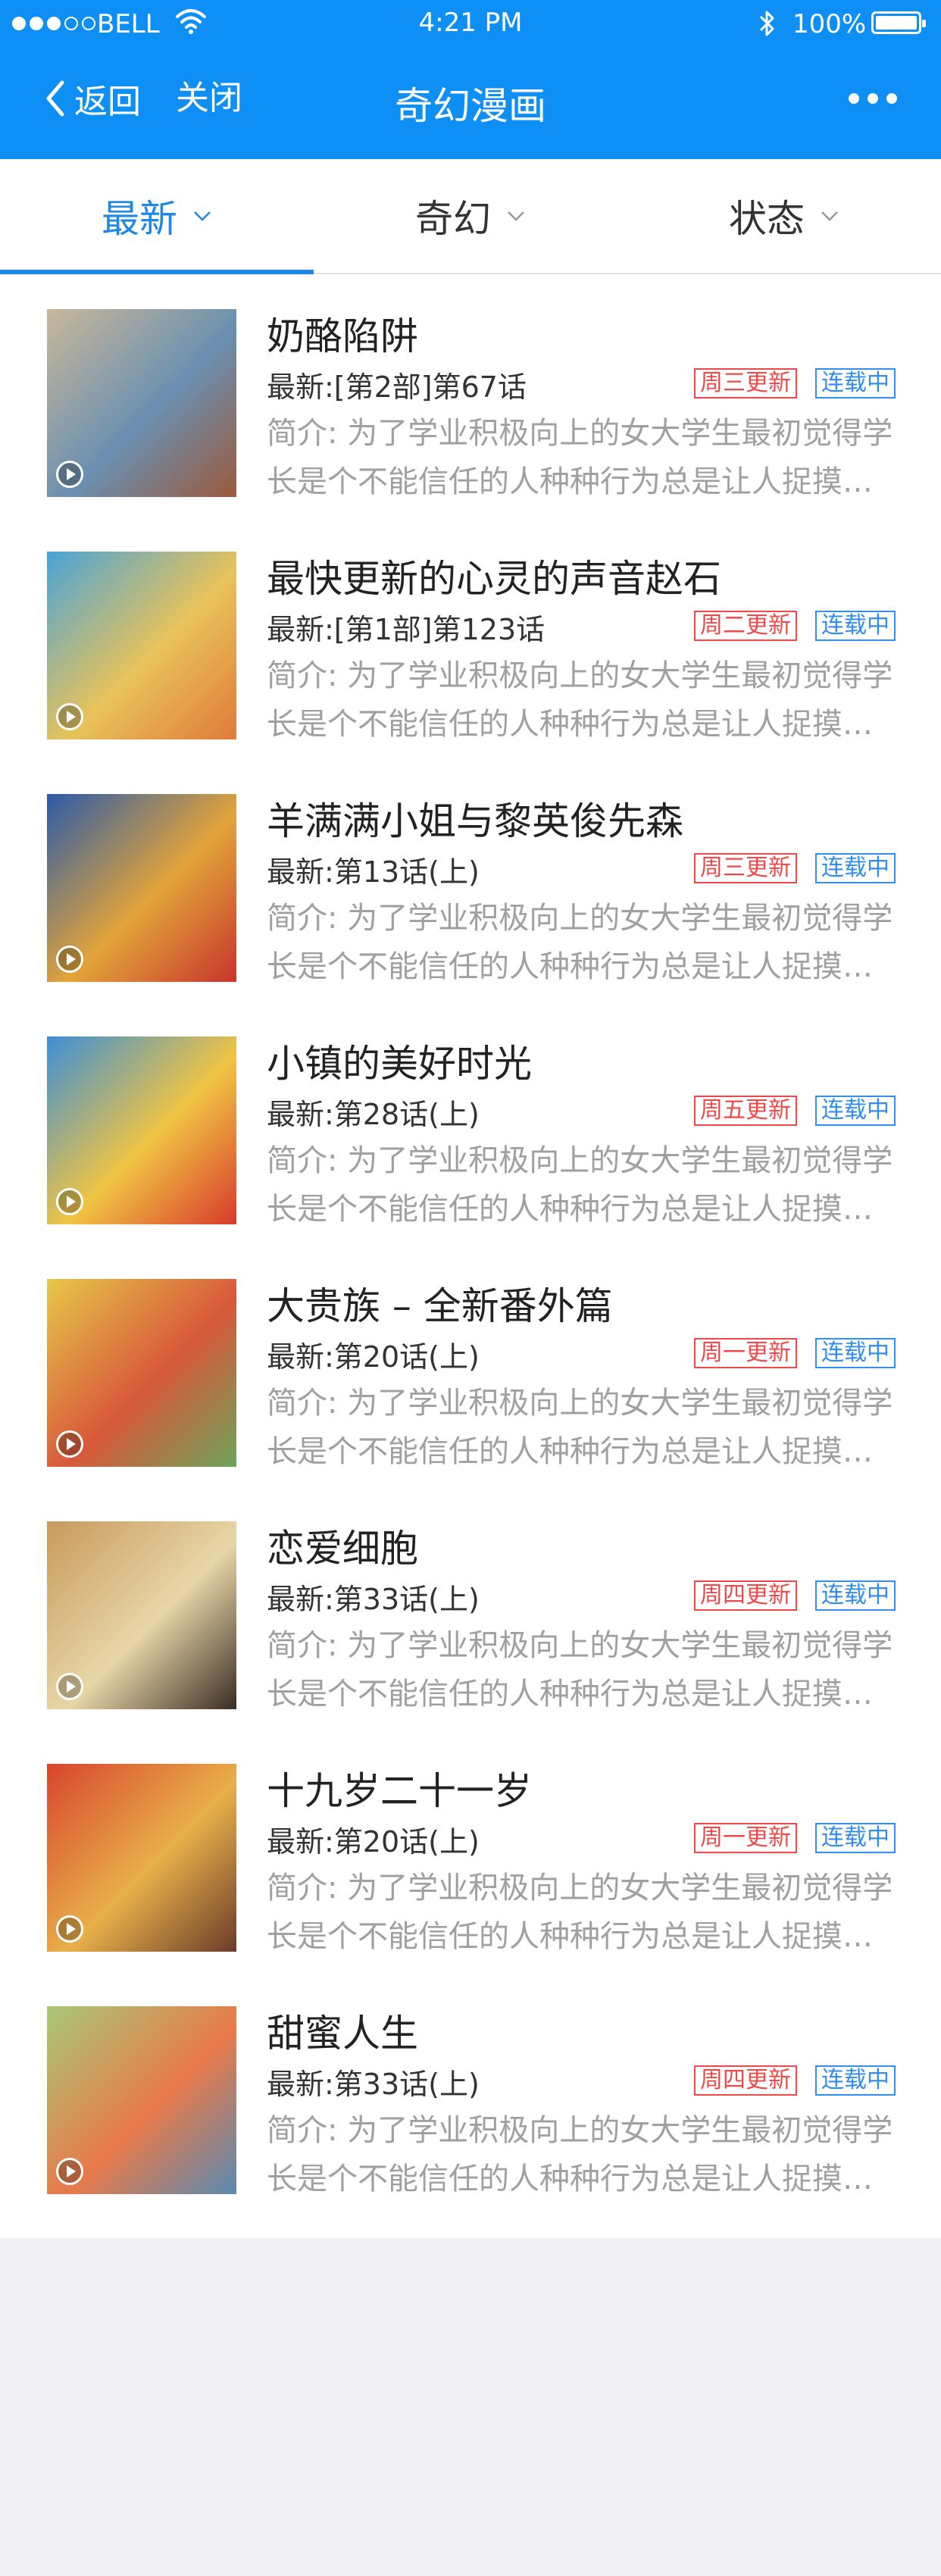 This screenshot has width=941, height=2576. Describe the element at coordinates (746, 1111) in the screenshot. I see `schedule-badge: 周五更新` at that location.